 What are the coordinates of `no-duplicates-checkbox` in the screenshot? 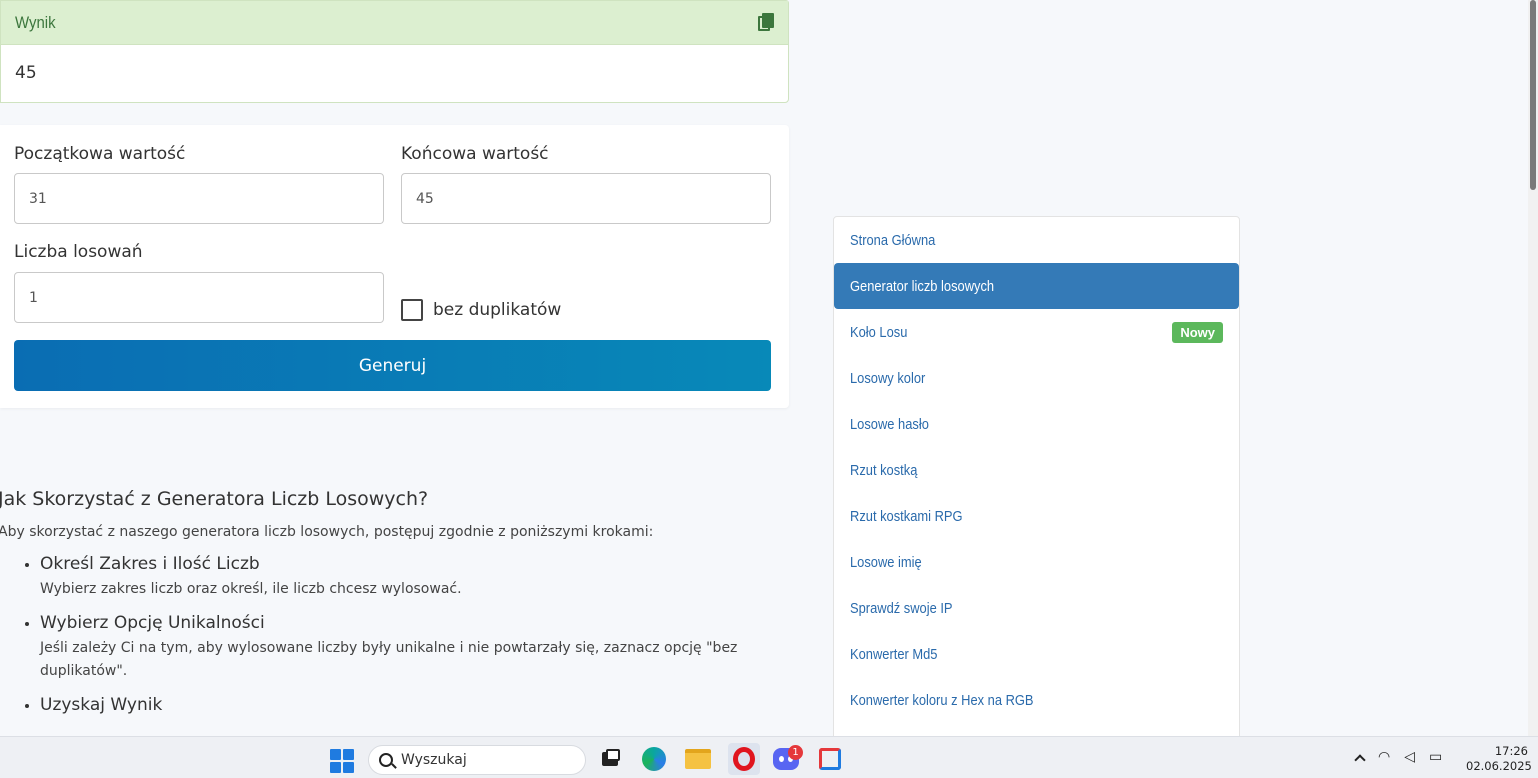 It's located at (412, 310).